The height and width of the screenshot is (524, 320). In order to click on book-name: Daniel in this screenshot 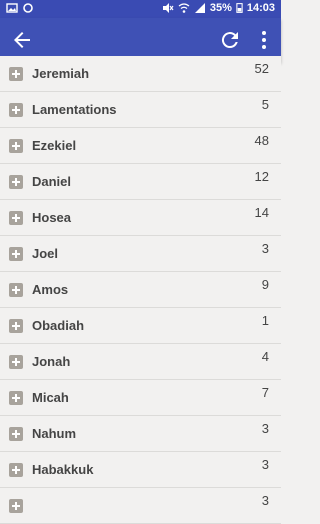, I will do `click(52, 181)`.